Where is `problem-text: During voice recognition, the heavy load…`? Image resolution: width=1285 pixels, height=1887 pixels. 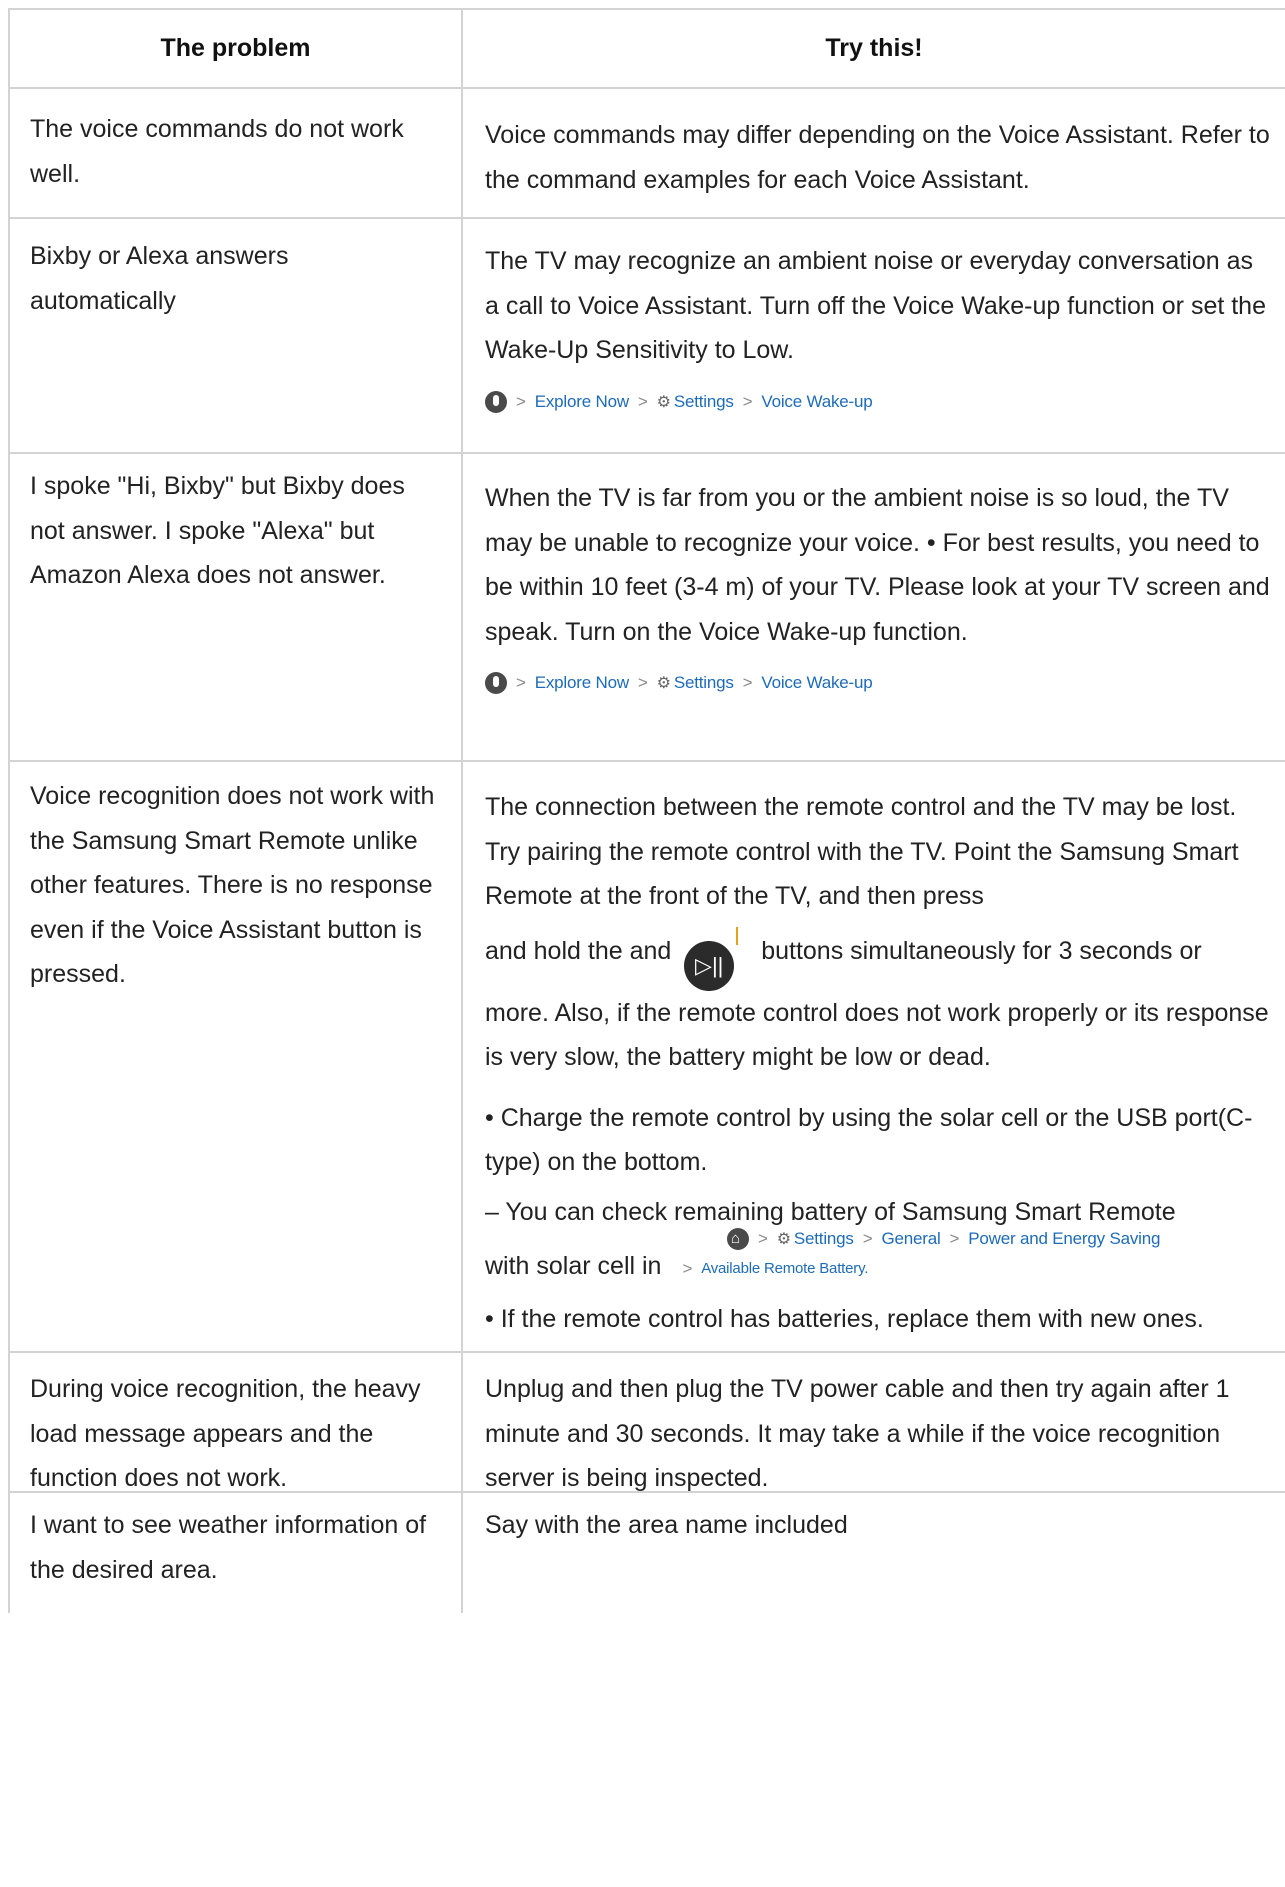 problem-text: During voice recognition, the heavy load… is located at coordinates (225, 1433).